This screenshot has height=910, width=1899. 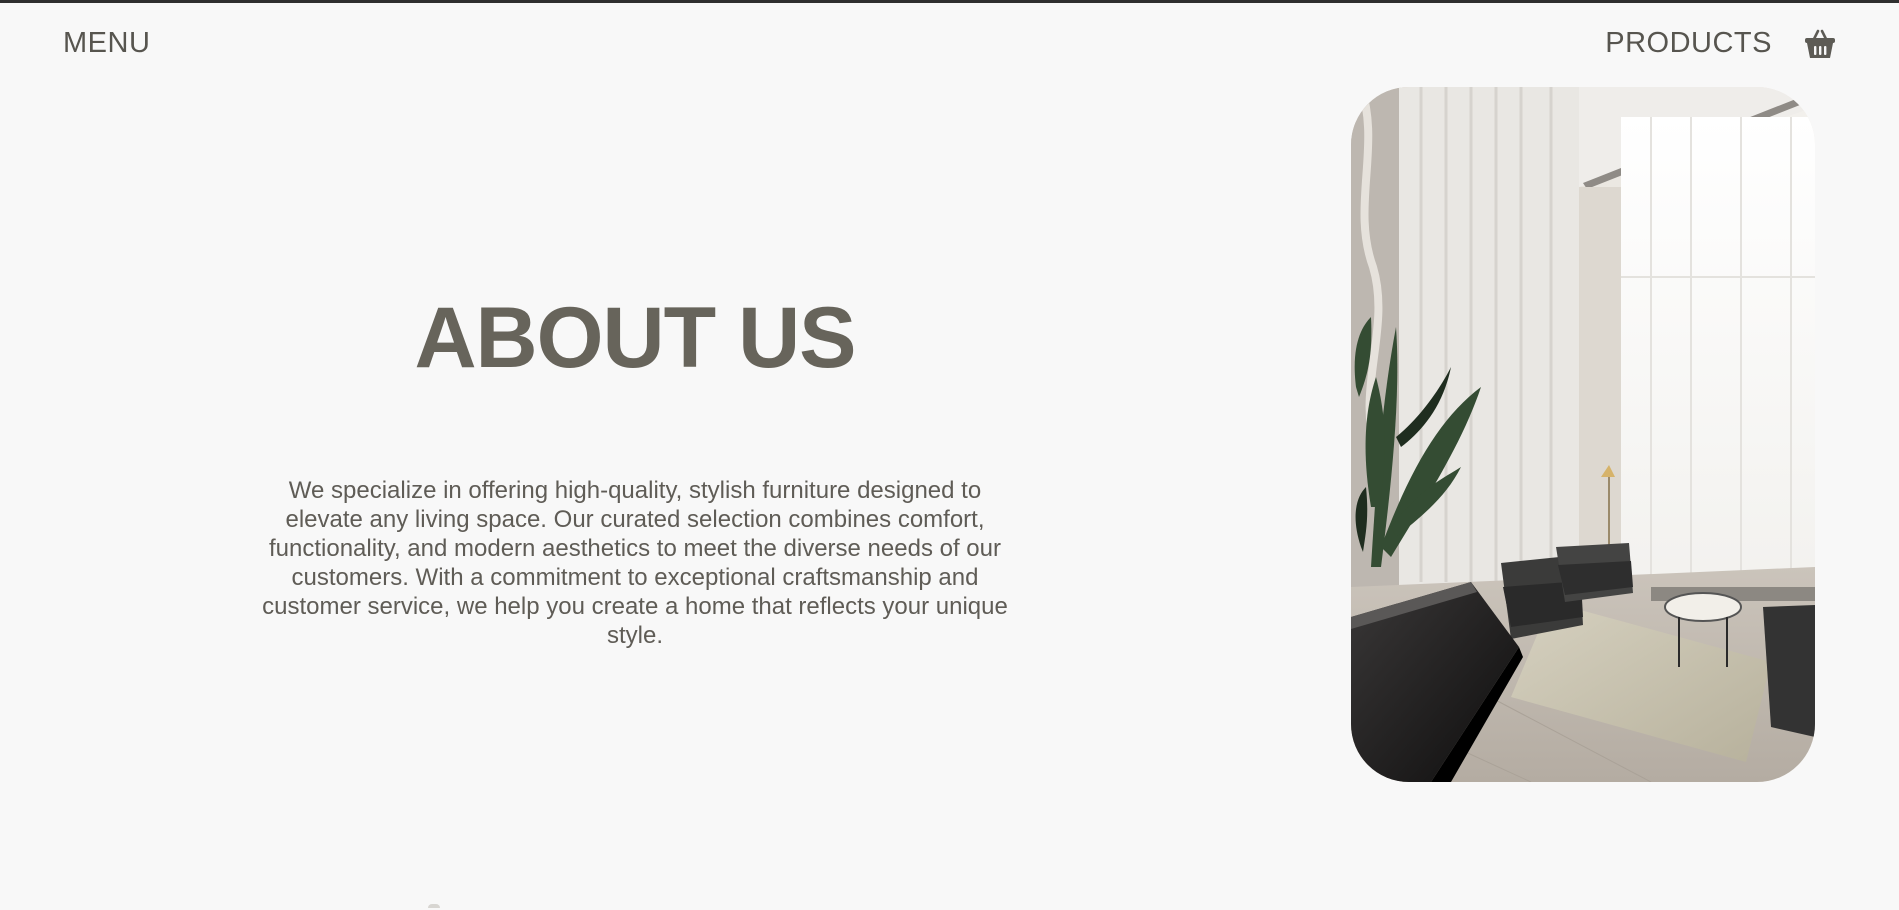 I want to click on products-link: PRODUCTS, so click(x=1688, y=43).